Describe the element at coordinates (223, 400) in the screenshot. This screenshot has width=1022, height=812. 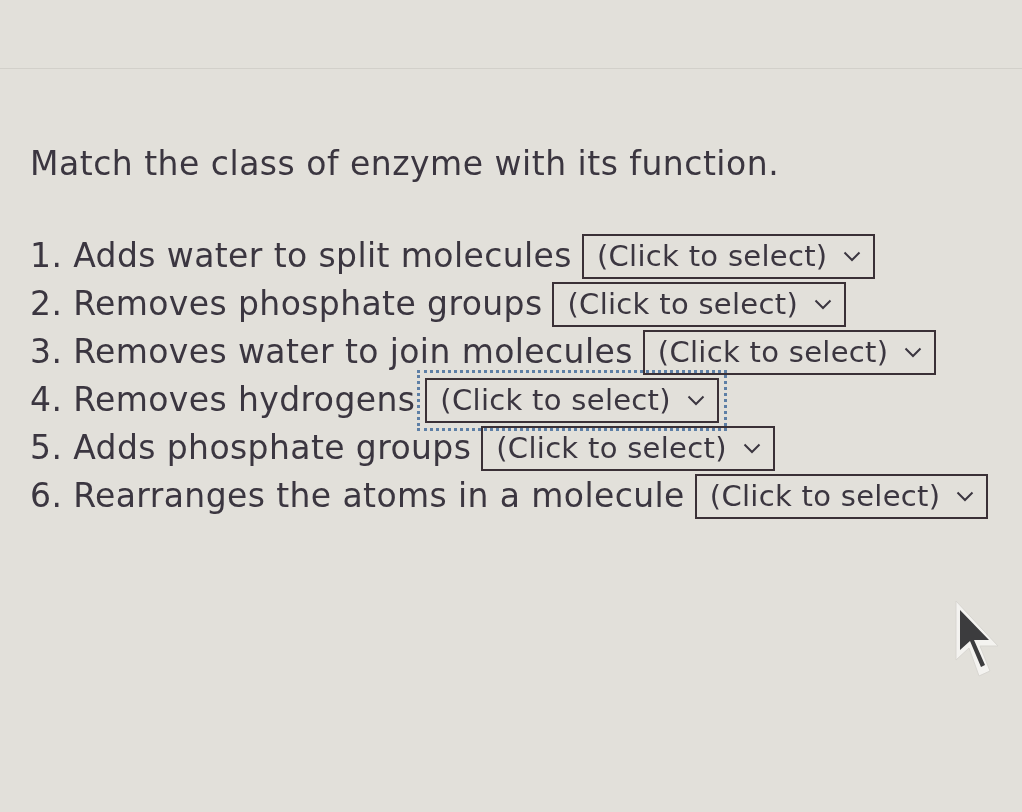
I see `function-label: 4. Removes hydrogens` at that location.